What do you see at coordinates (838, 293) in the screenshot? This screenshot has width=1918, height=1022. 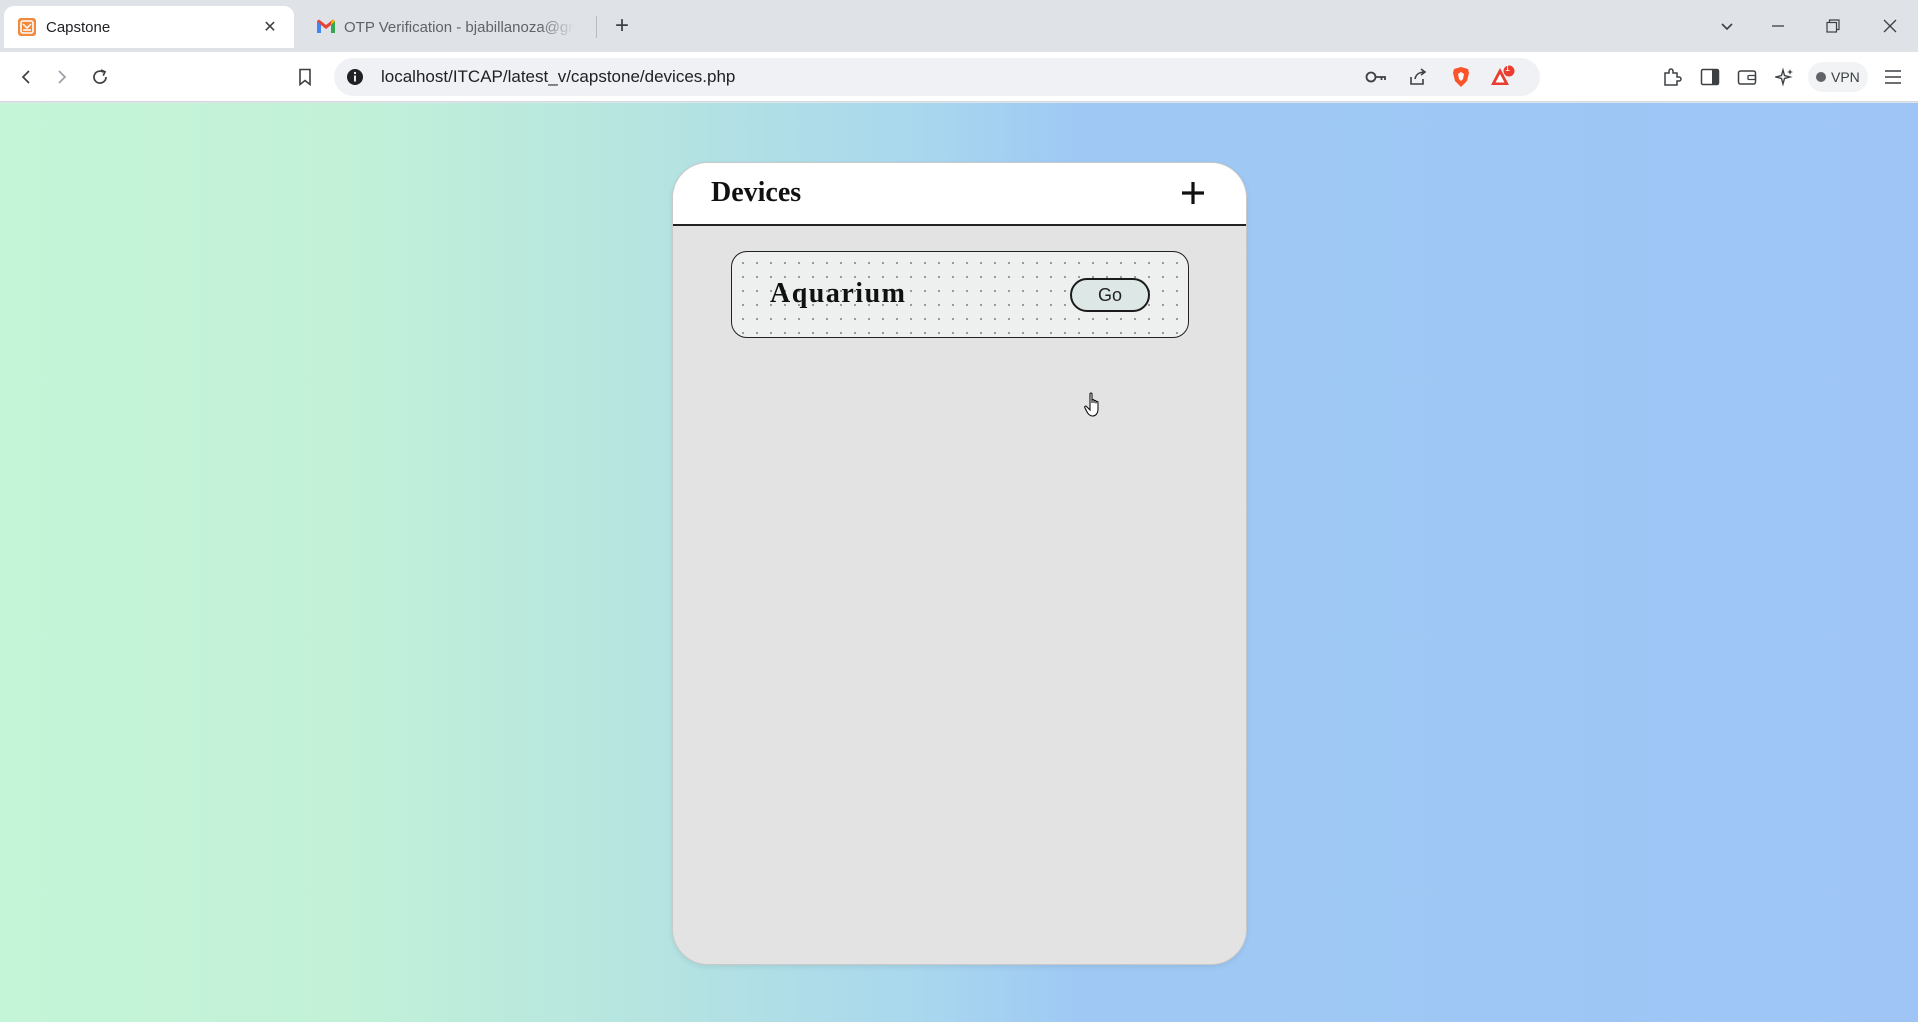 I see `device-name: Aquarium` at bounding box center [838, 293].